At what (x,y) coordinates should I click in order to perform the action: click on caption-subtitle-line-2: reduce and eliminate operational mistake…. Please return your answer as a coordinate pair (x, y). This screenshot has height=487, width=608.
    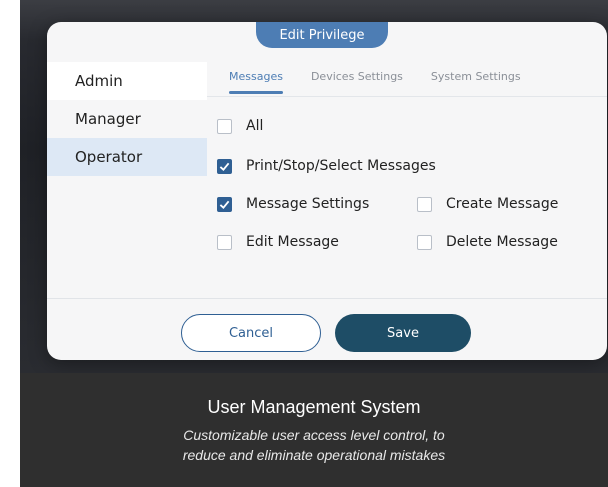
    Looking at the image, I should click on (314, 455).